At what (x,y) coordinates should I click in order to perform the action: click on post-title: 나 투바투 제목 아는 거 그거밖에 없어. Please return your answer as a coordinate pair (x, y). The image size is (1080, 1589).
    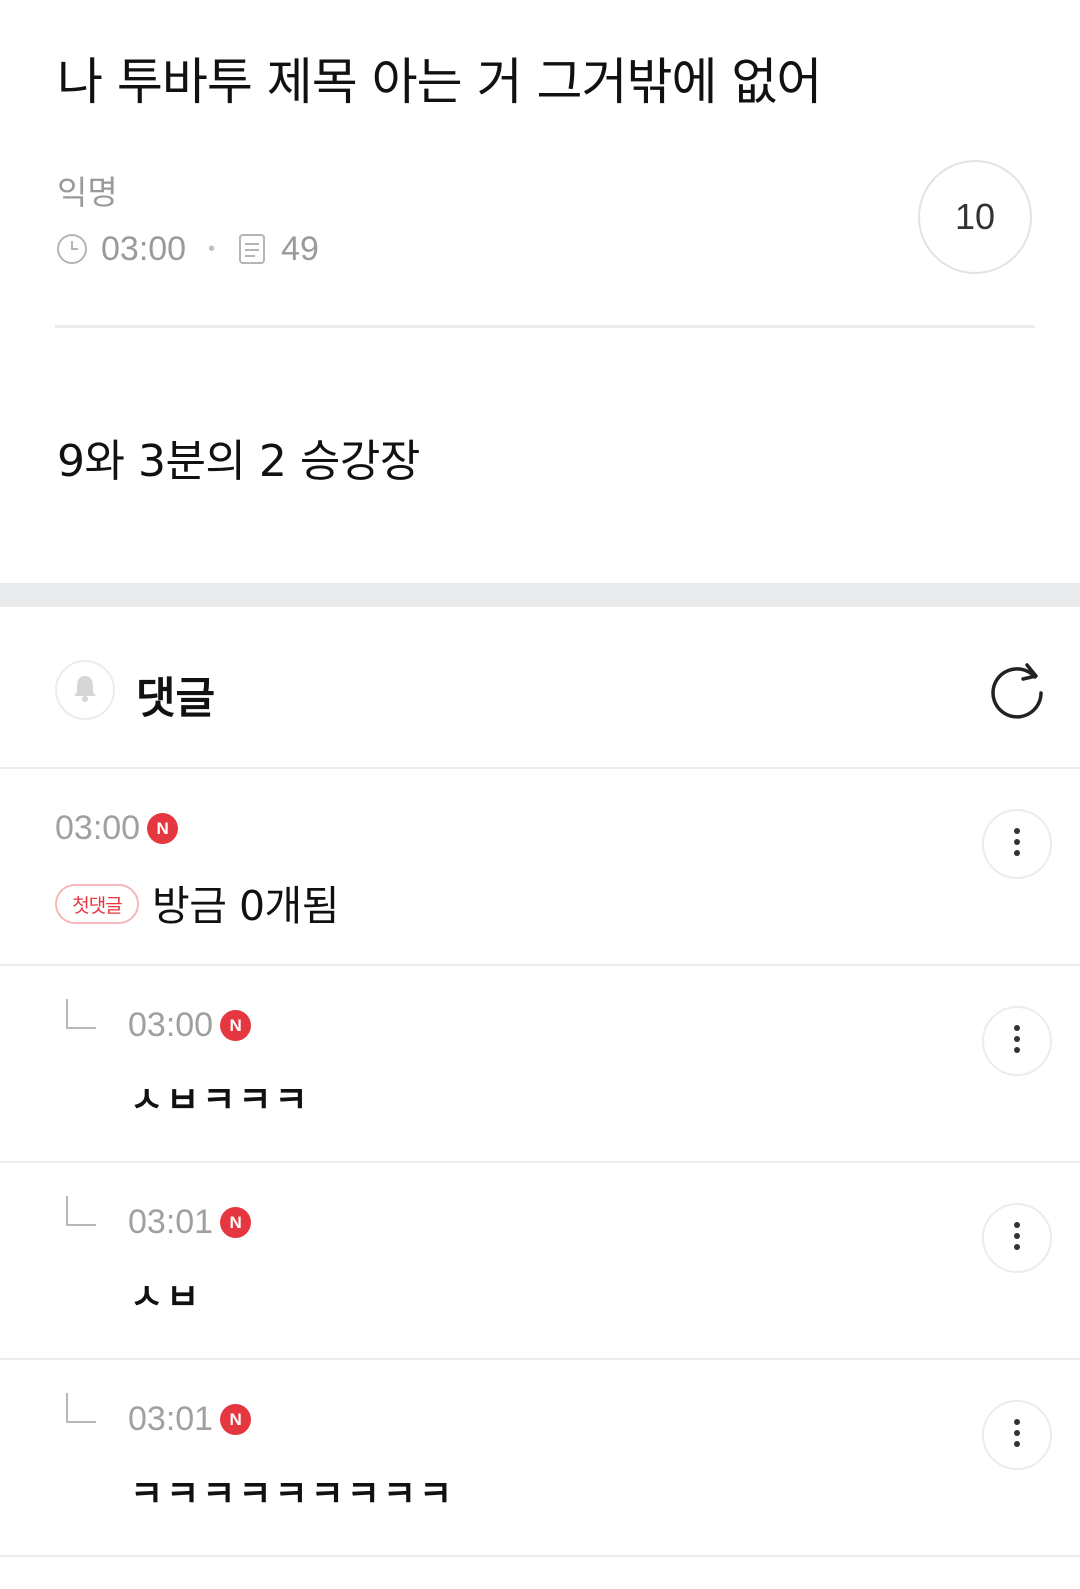
    Looking at the image, I should click on (439, 82).